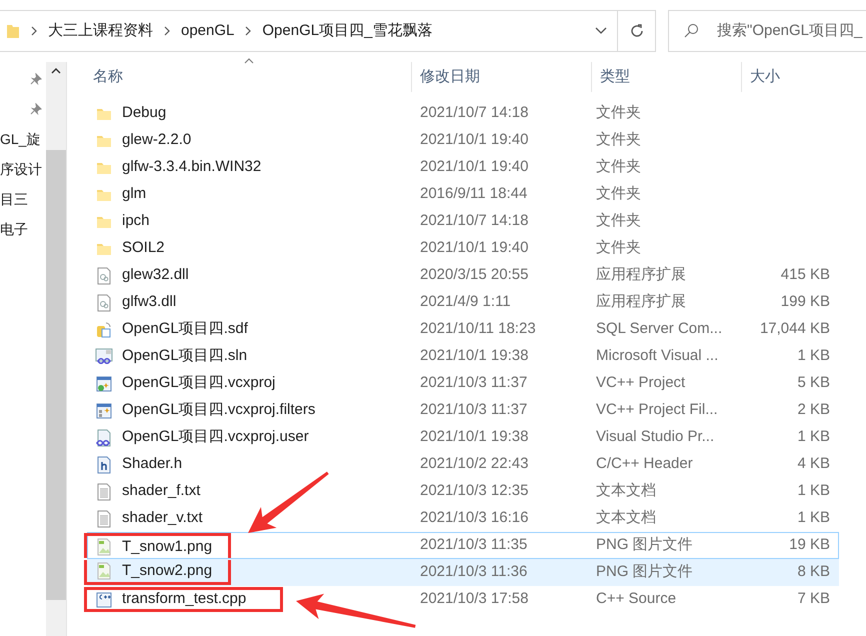 This screenshot has width=866, height=636. I want to click on type-cell-text: VC++ Project, so click(640, 383).